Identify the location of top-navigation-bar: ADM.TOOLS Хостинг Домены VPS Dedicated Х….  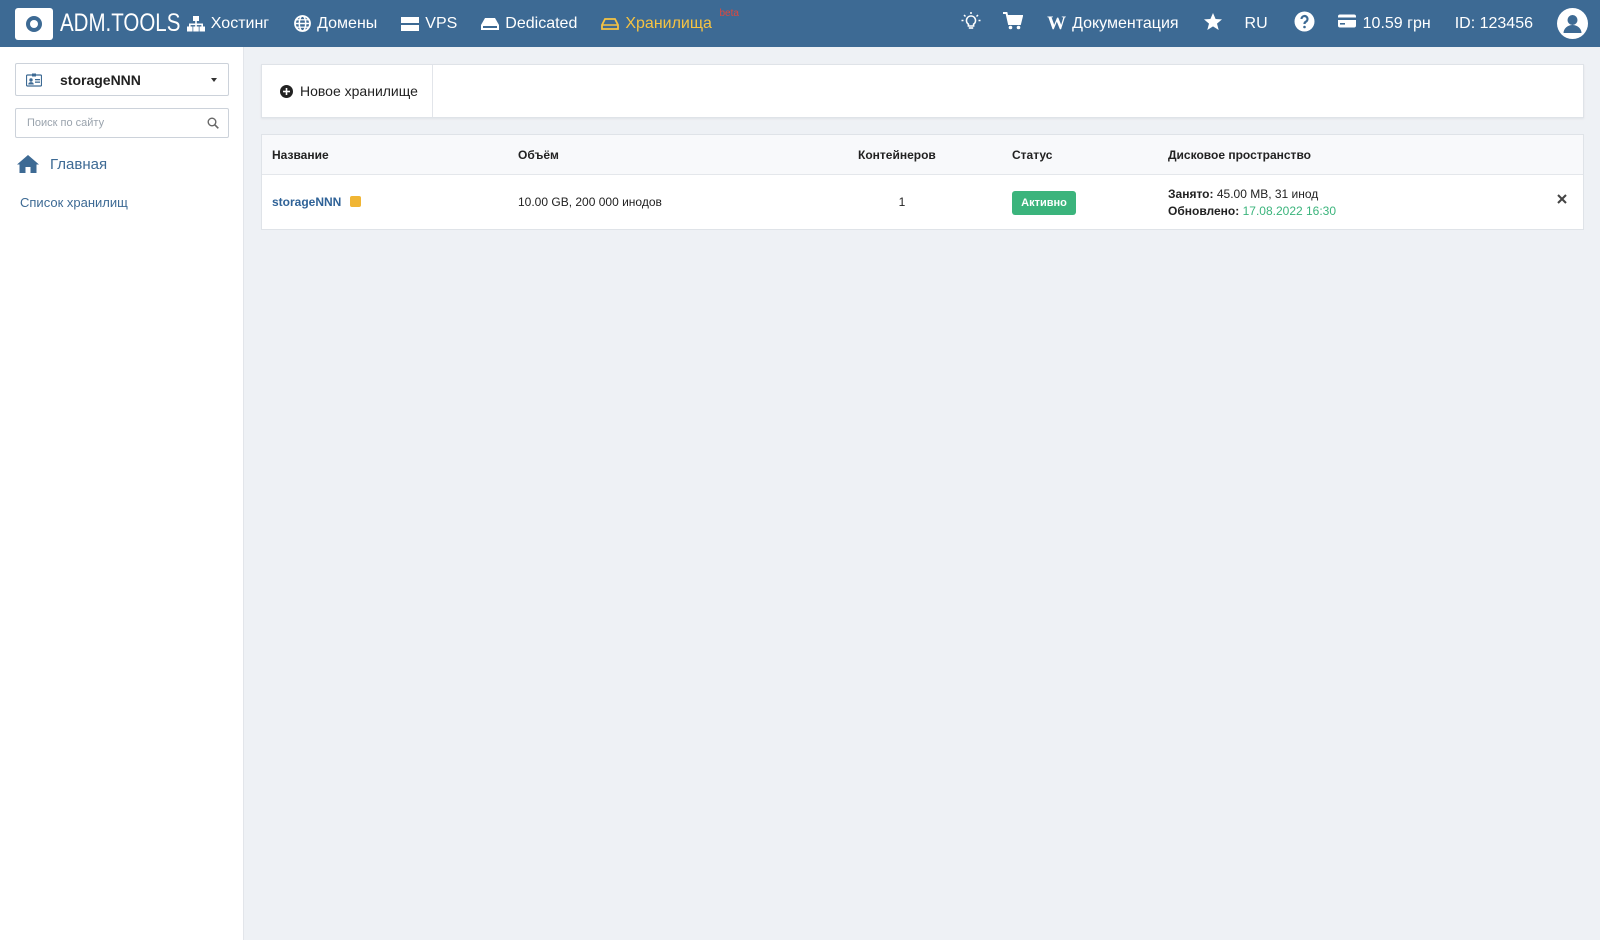
(800, 23).